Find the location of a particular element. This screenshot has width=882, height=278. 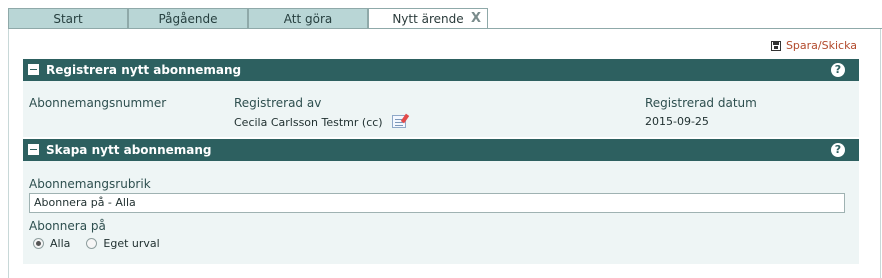

tab-bar: Start Pågående Att göra Nytt ärende X is located at coordinates (445, 18).